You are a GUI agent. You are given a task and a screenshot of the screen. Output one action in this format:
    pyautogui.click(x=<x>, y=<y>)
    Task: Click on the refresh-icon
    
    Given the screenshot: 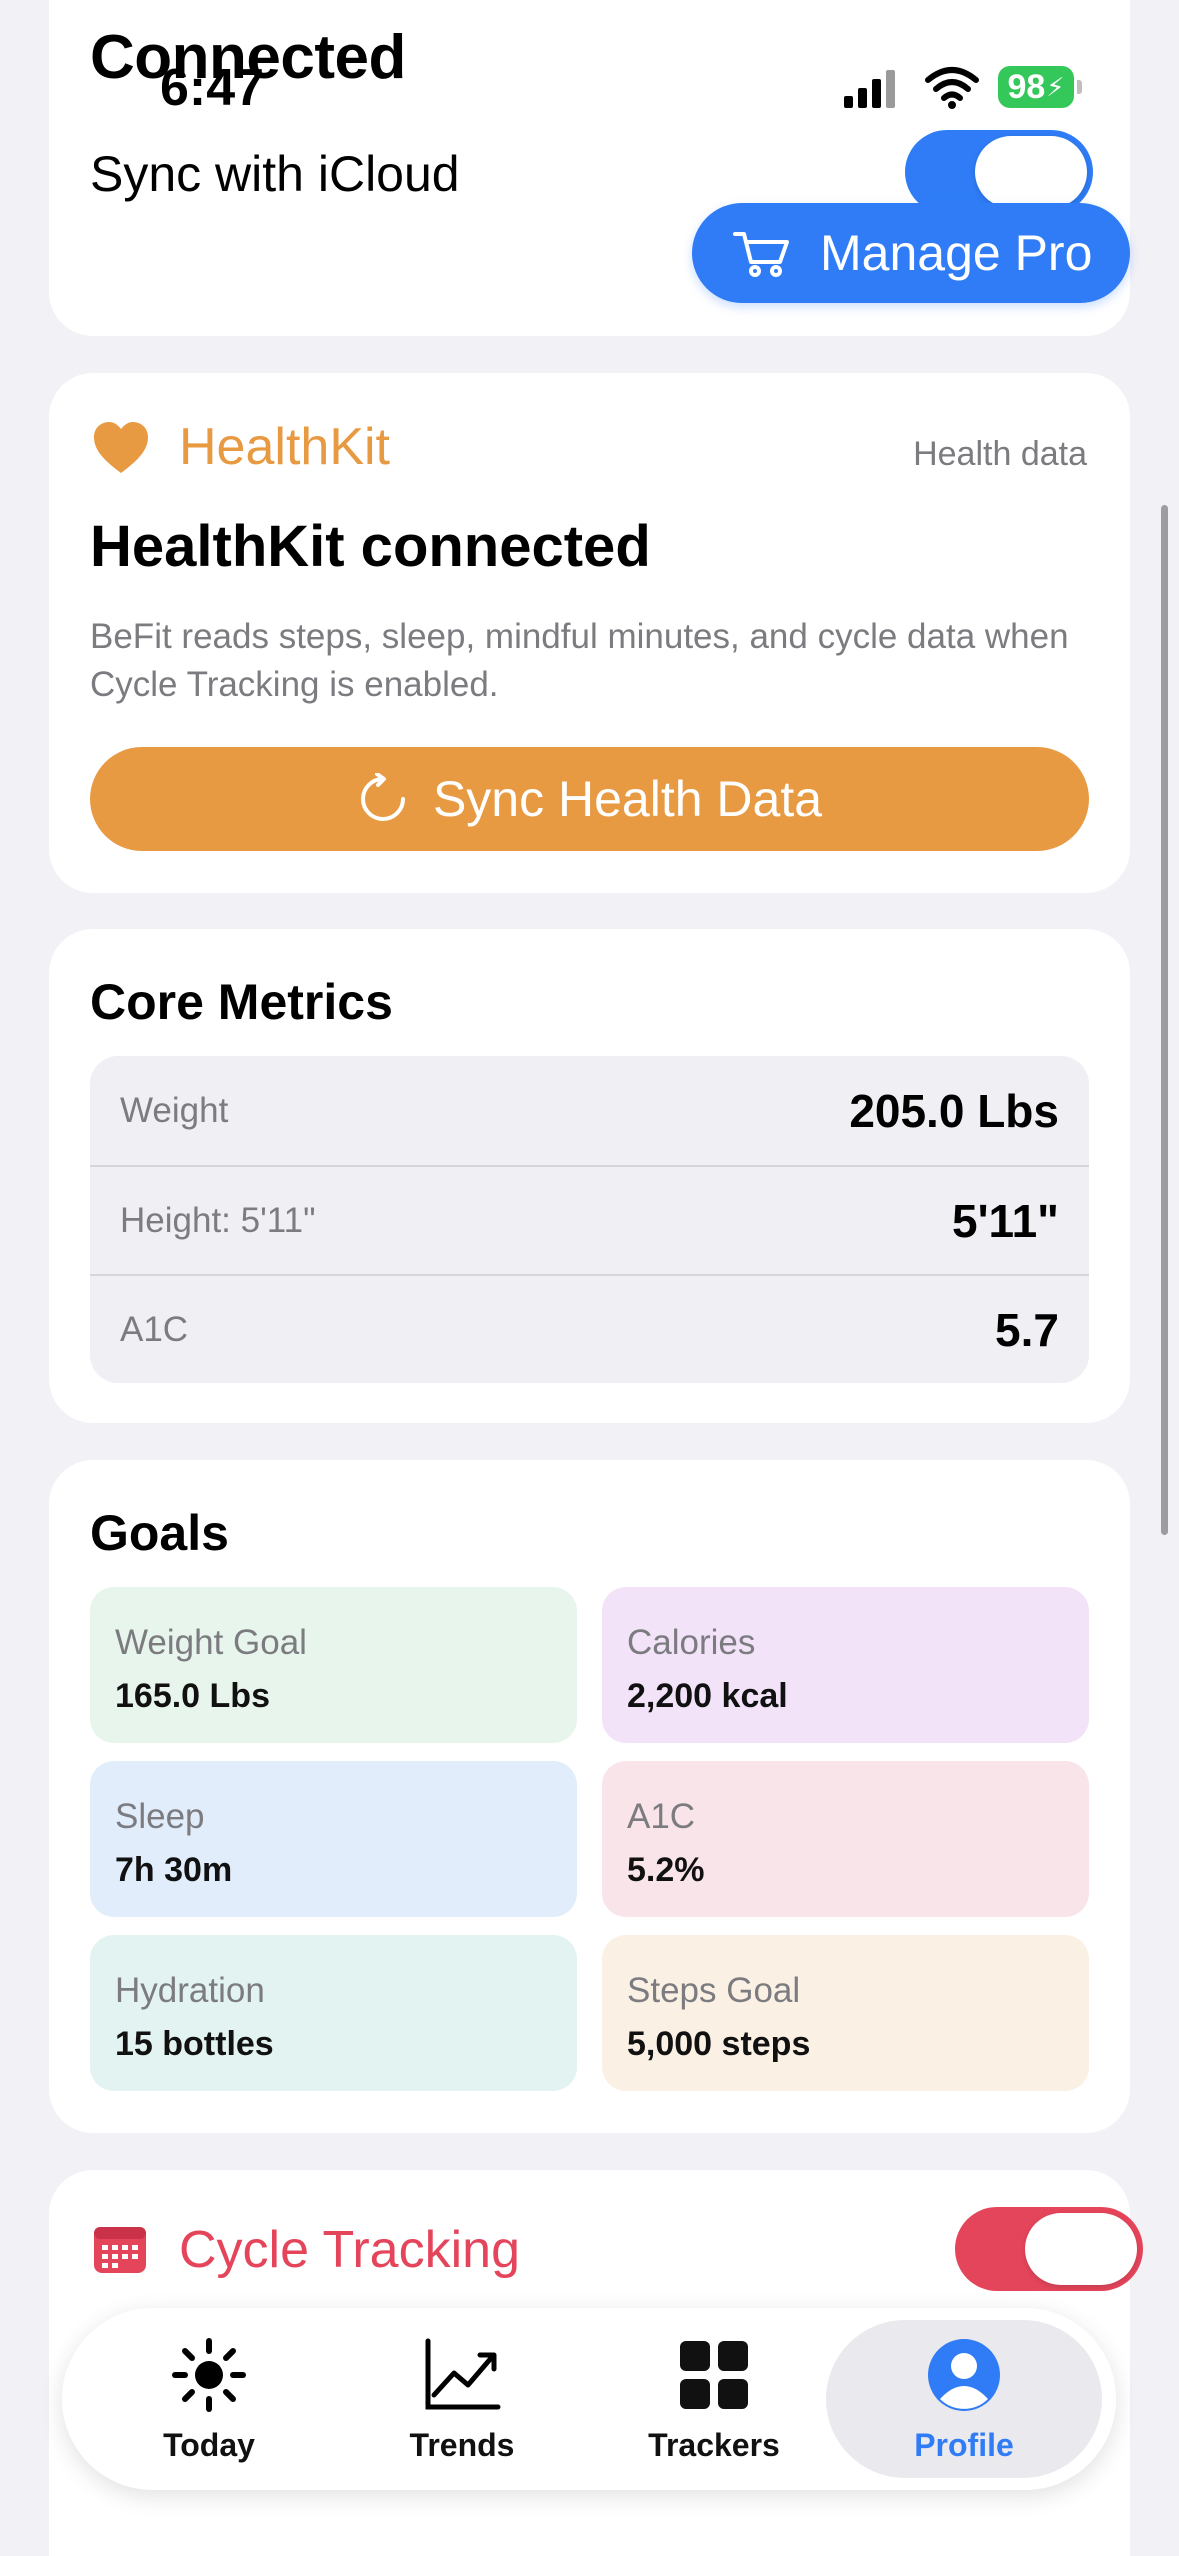 What is the action you would take?
    pyautogui.click(x=382, y=797)
    